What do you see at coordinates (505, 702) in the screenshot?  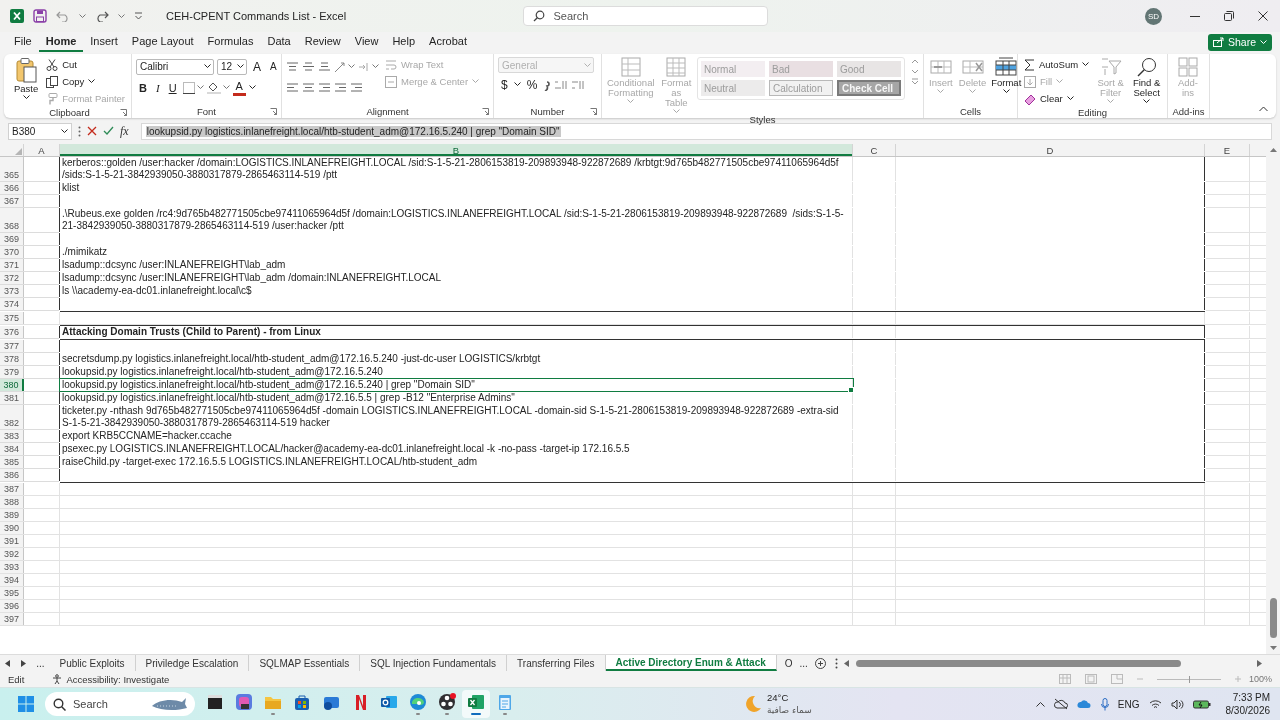 I see `notepad-icon` at bounding box center [505, 702].